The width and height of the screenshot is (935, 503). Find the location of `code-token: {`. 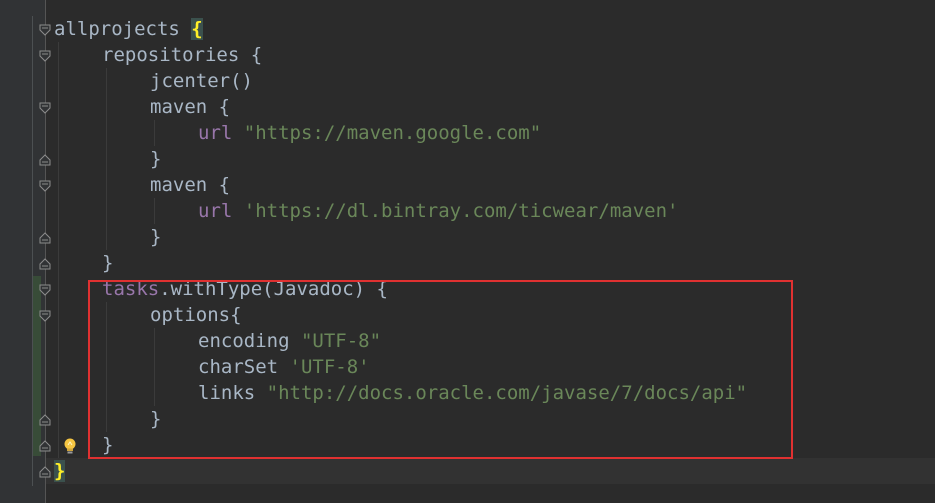

code-token: { is located at coordinates (197, 29).